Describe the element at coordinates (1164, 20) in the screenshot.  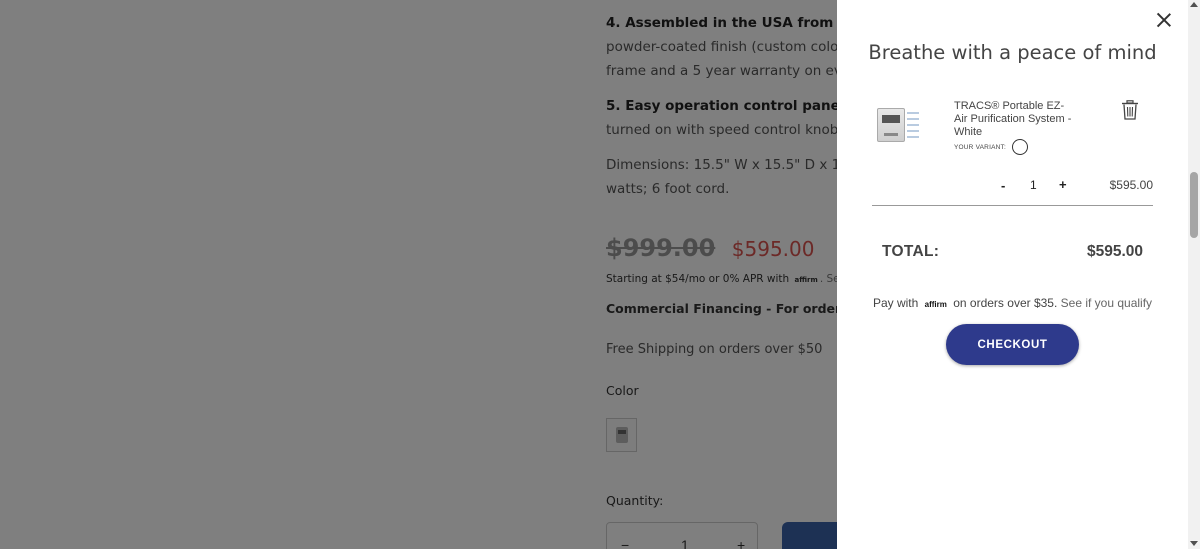
I see `close-icon` at that location.